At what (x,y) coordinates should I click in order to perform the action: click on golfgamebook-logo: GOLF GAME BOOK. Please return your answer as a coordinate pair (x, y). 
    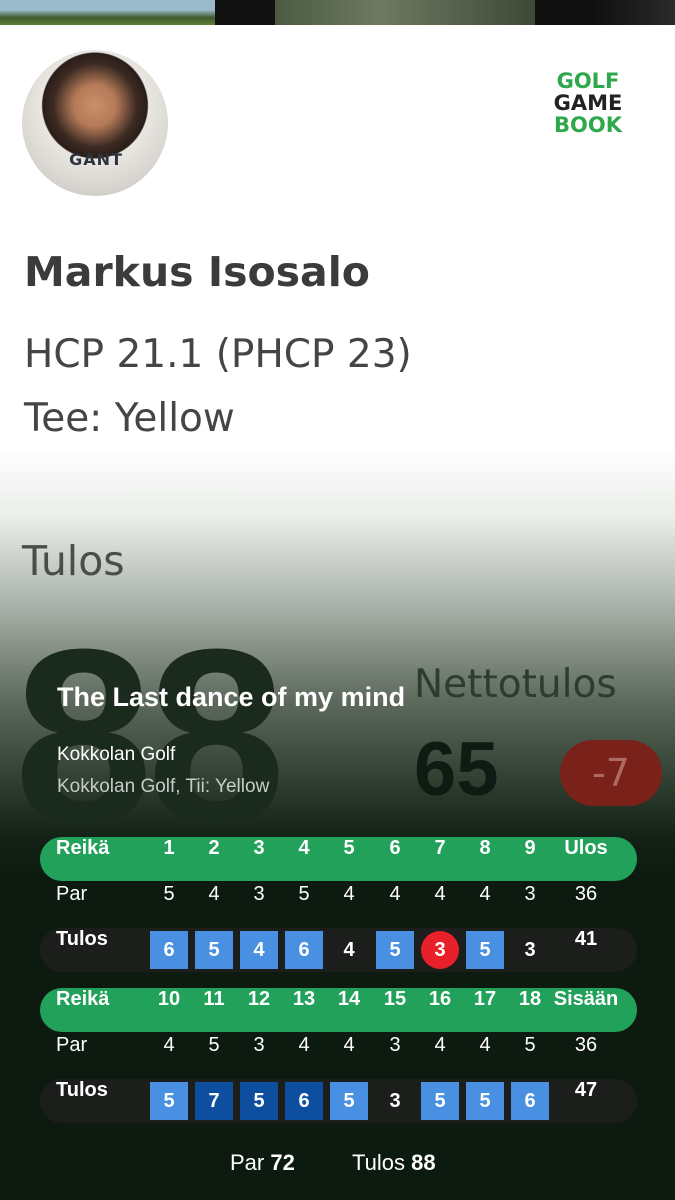
    Looking at the image, I should click on (588, 103).